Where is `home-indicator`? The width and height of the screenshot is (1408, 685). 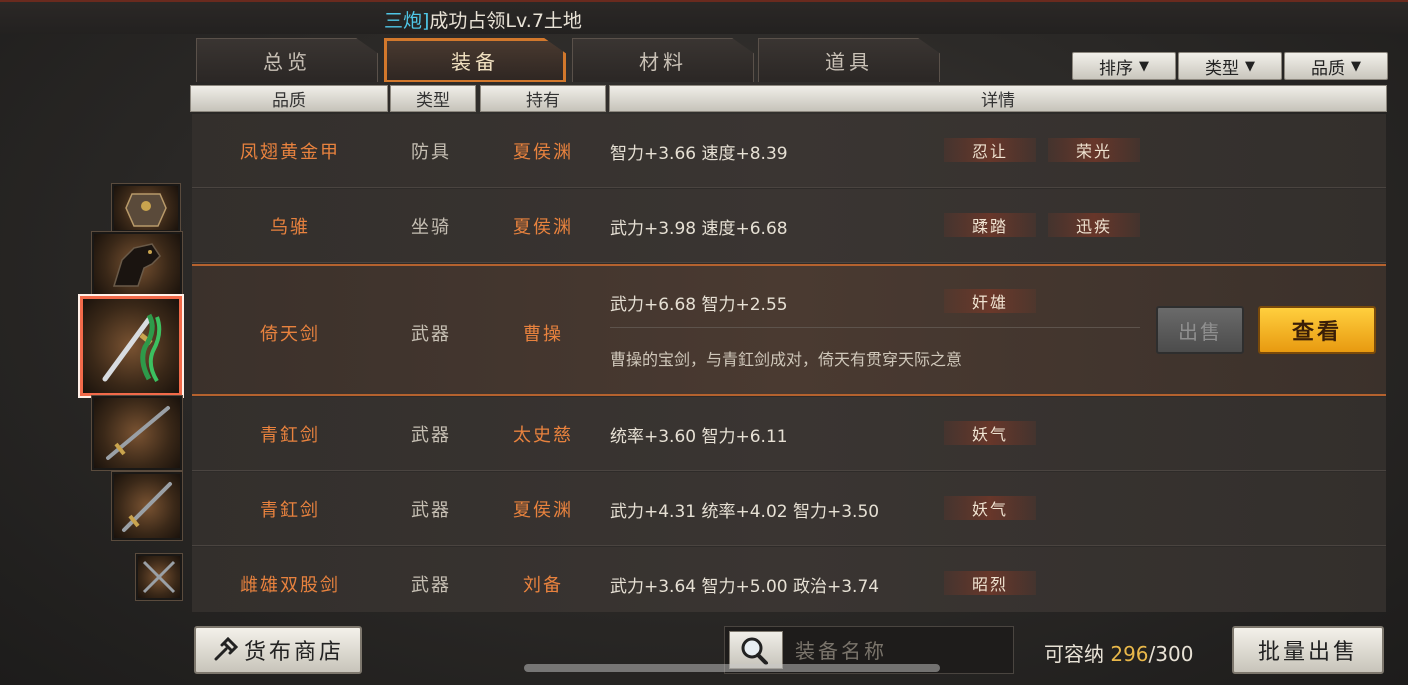
home-indicator is located at coordinates (732, 668).